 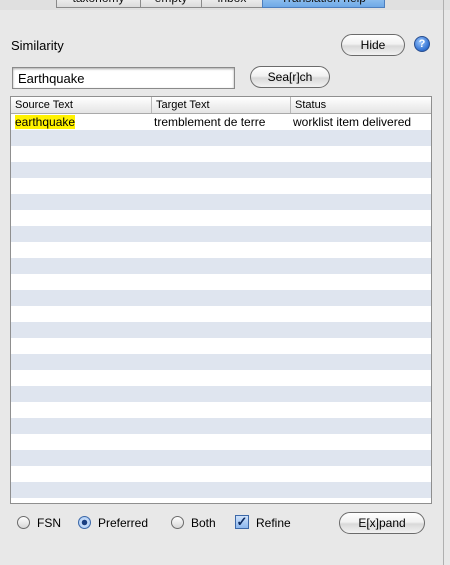 What do you see at coordinates (242, 522) in the screenshot?
I see `refine-checkbox: ✓` at bounding box center [242, 522].